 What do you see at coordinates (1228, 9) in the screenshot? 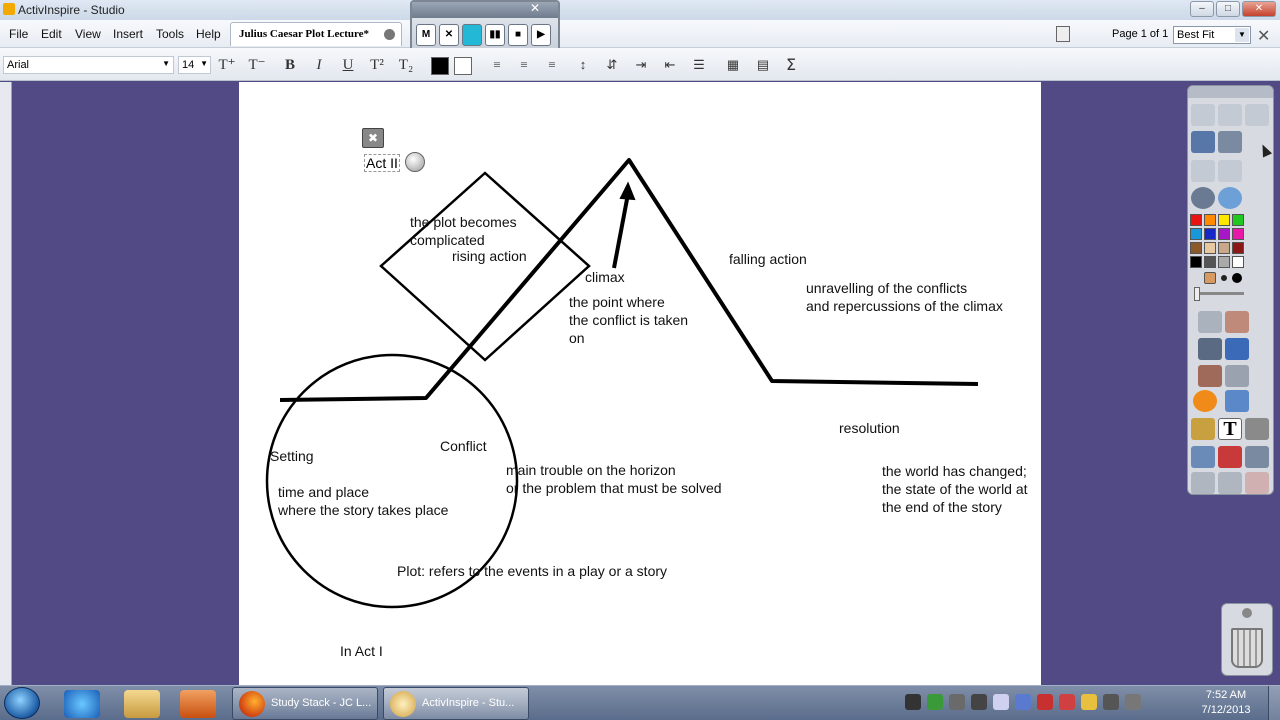
I see `maximize-button: □` at bounding box center [1228, 9].